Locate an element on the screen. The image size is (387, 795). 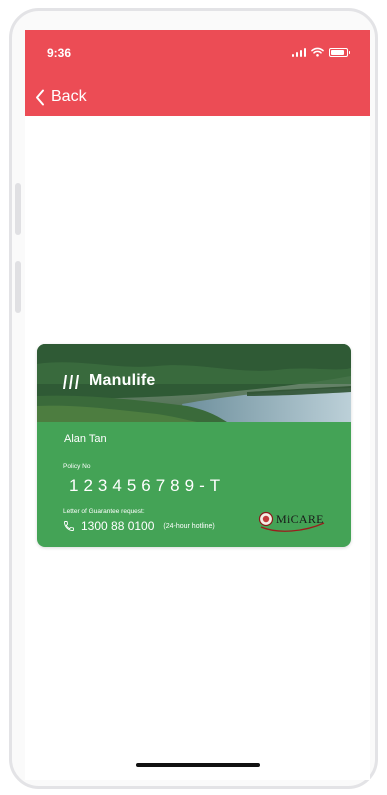
status-icons is located at coordinates (320, 52).